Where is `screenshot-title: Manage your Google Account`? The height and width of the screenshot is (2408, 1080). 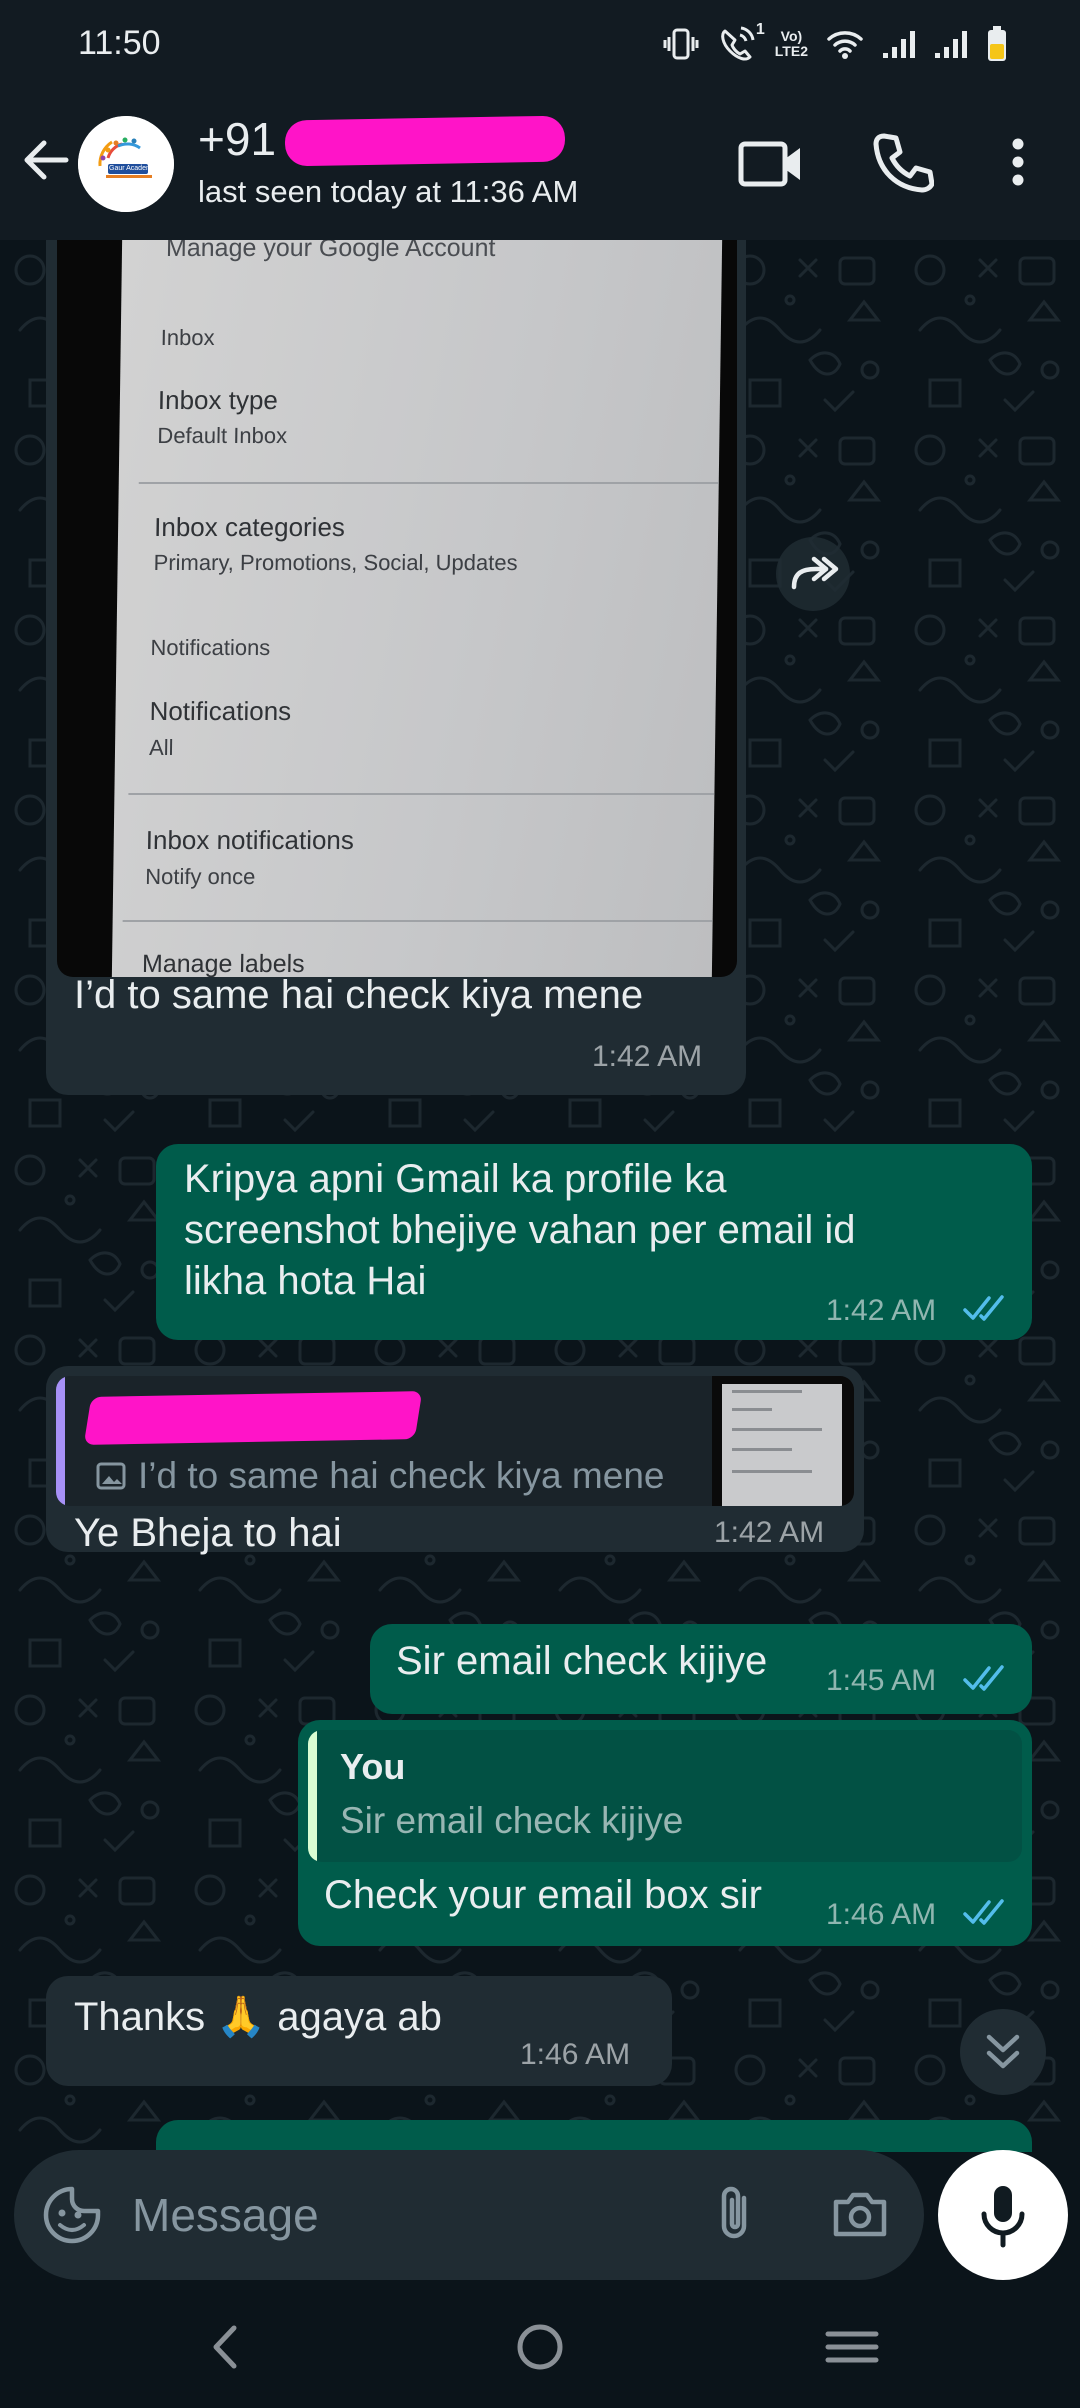
screenshot-title: Manage your Google Account is located at coordinates (330, 251).